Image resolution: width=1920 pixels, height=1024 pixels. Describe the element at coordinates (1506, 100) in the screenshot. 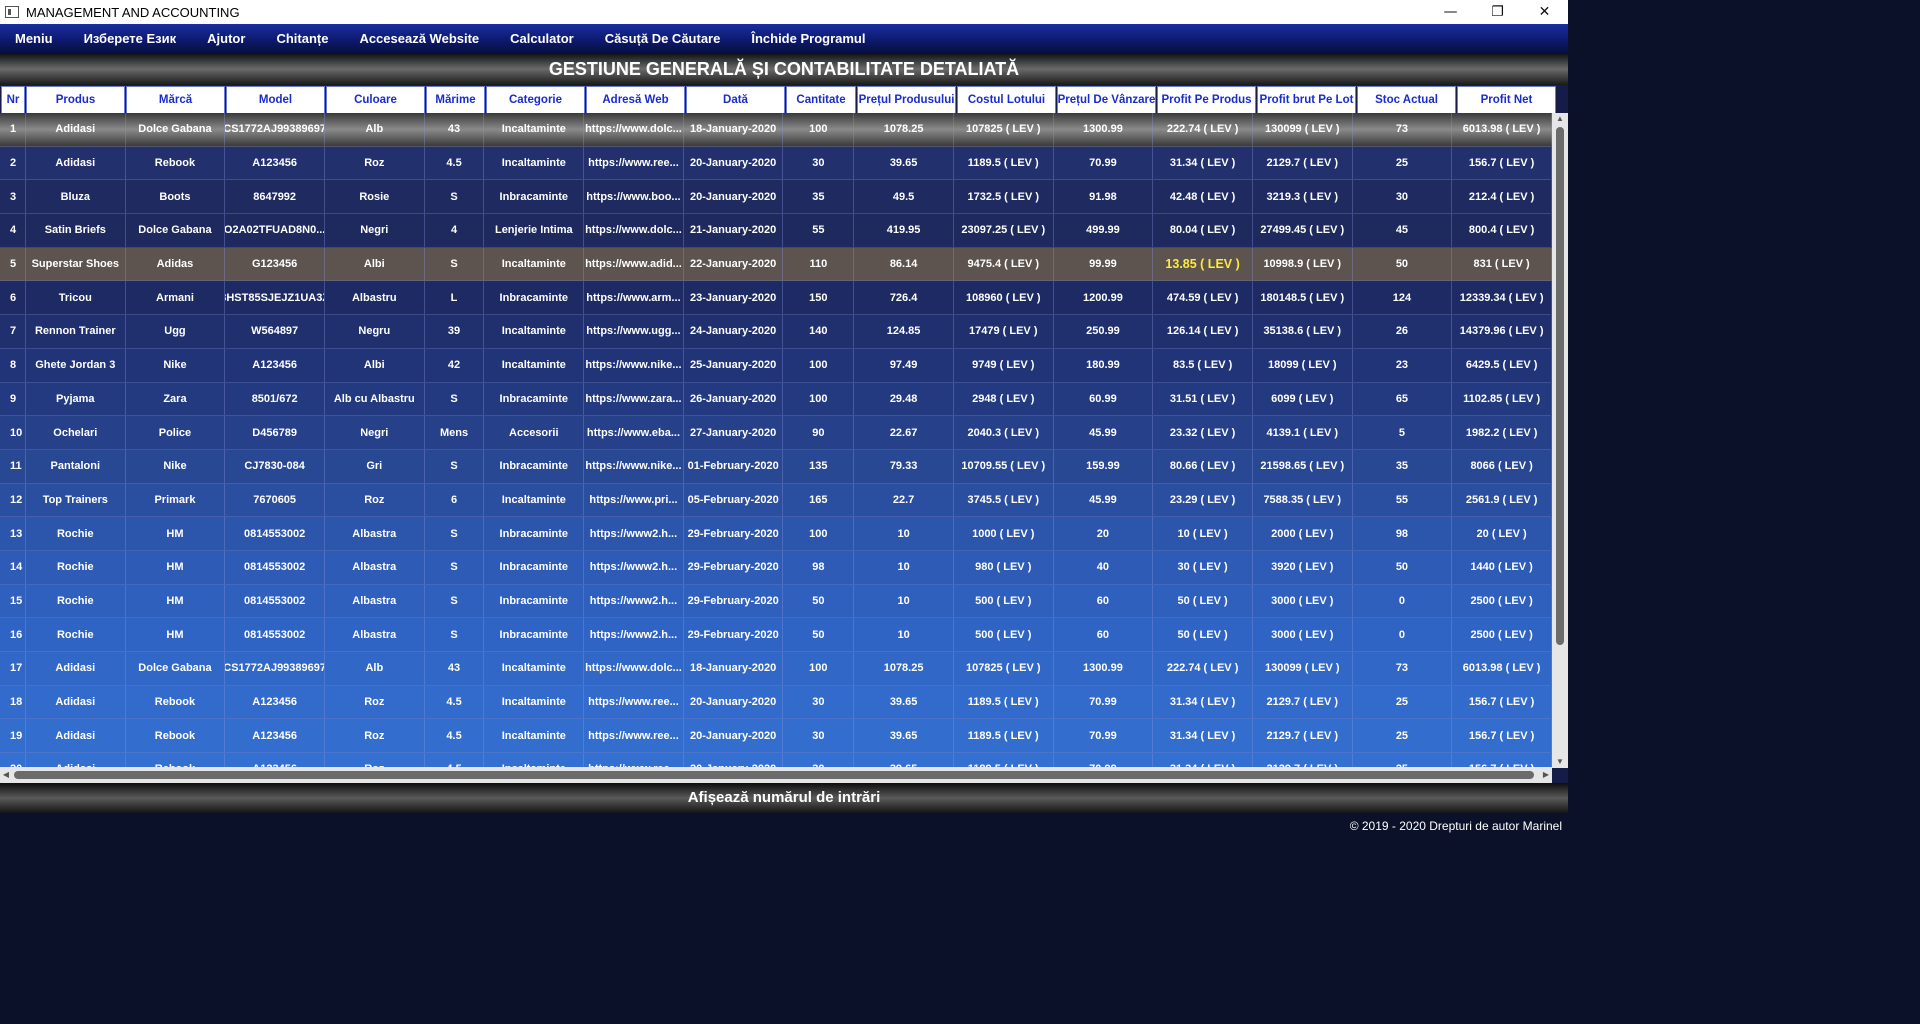

I see `column-header-profit-net: Profit Net` at that location.